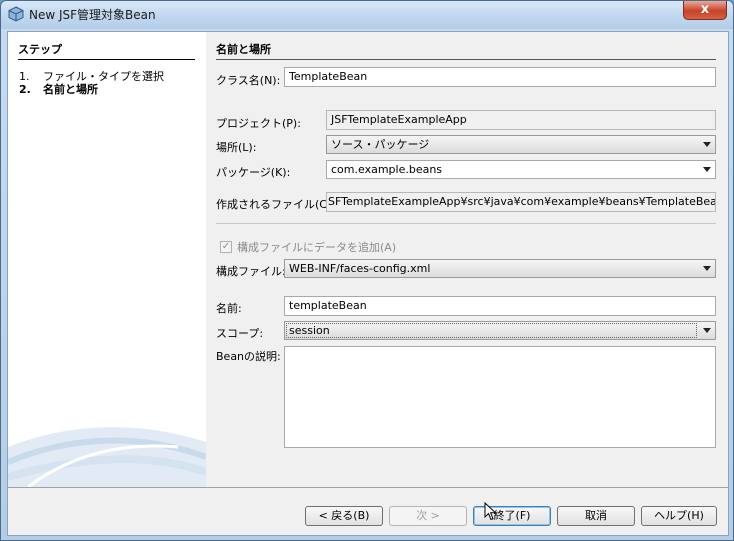  What do you see at coordinates (521, 144) in the screenshot?
I see `location-dropdown: ソース・パッケージ` at bounding box center [521, 144].